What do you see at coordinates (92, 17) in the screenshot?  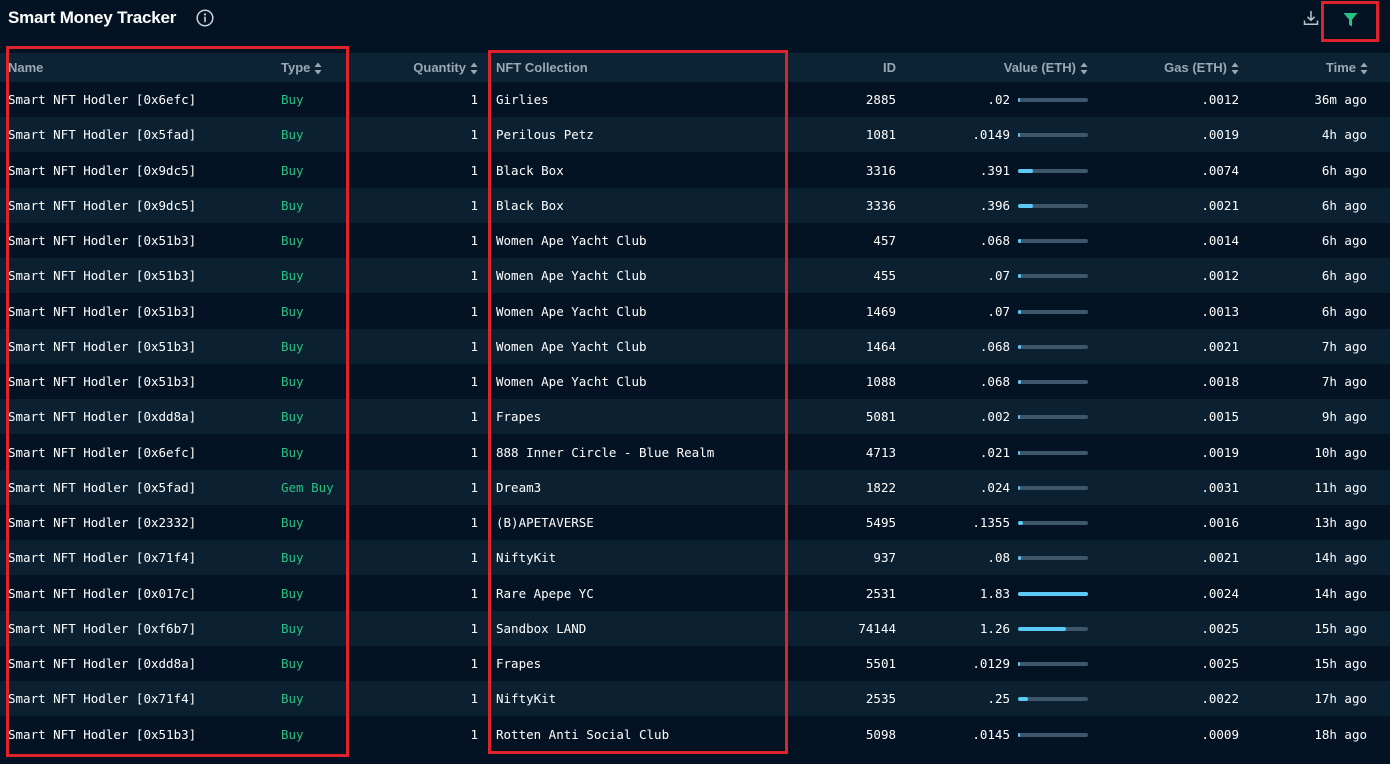 I see `page-title: Smart Money Tracker` at bounding box center [92, 17].